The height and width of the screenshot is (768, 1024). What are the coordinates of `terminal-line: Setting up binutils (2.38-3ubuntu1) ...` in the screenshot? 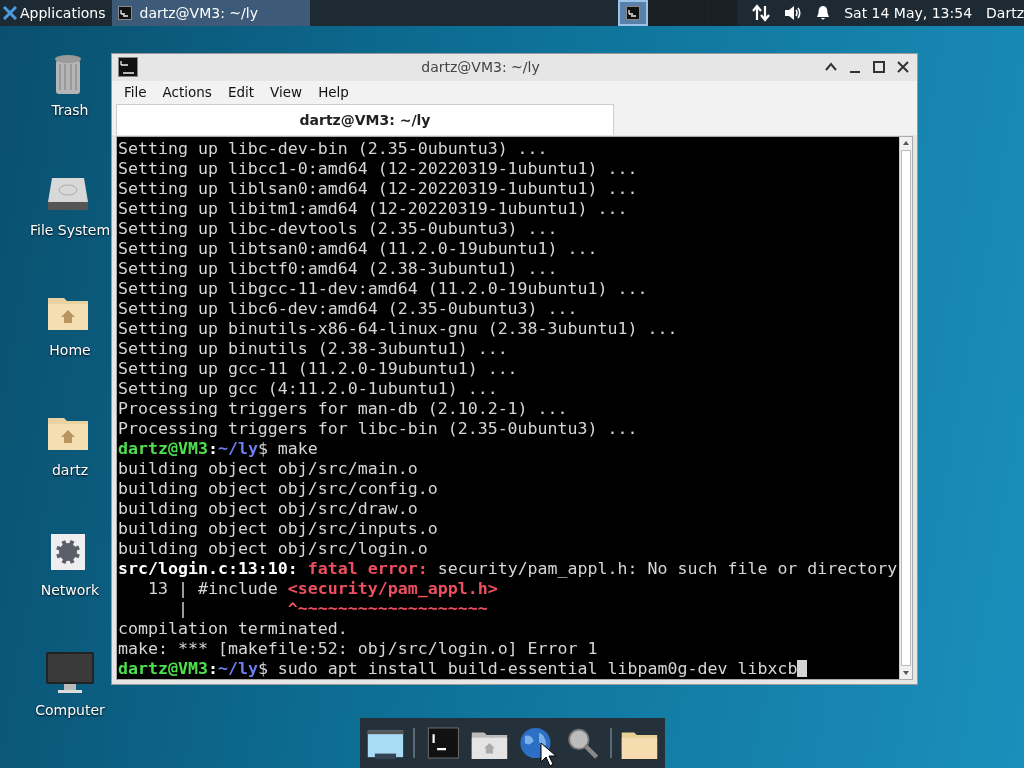 It's located at (313, 349).